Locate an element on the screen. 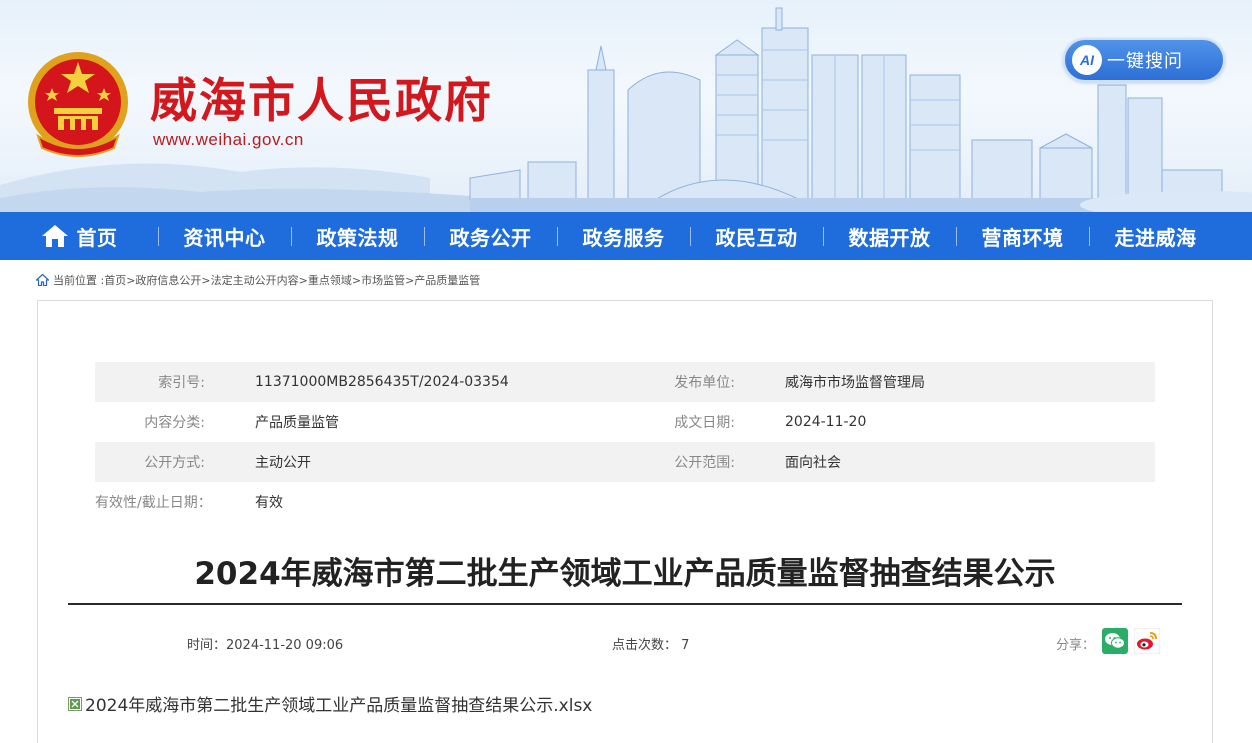 The height and width of the screenshot is (743, 1252). nav-item-gov-affairs: 政务公开 is located at coordinates (490, 236).